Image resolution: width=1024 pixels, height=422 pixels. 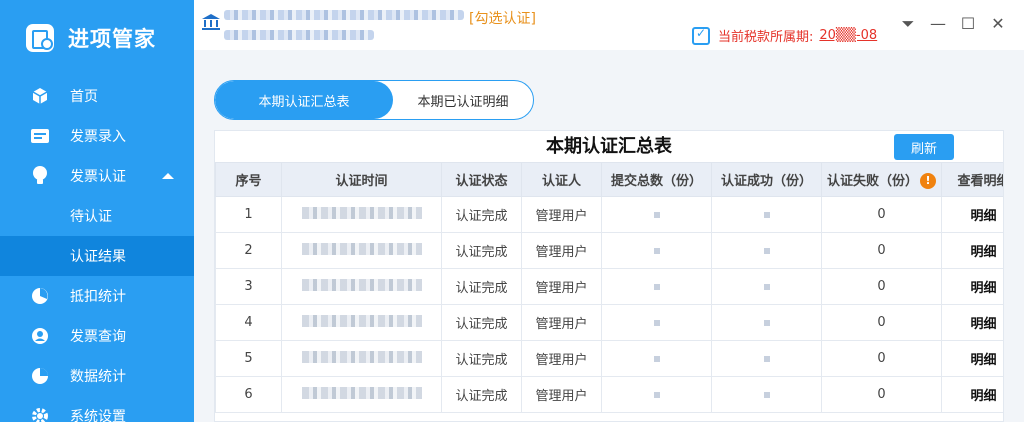 I want to click on col-failed: 认证失败（份）!, so click(x=881, y=179).